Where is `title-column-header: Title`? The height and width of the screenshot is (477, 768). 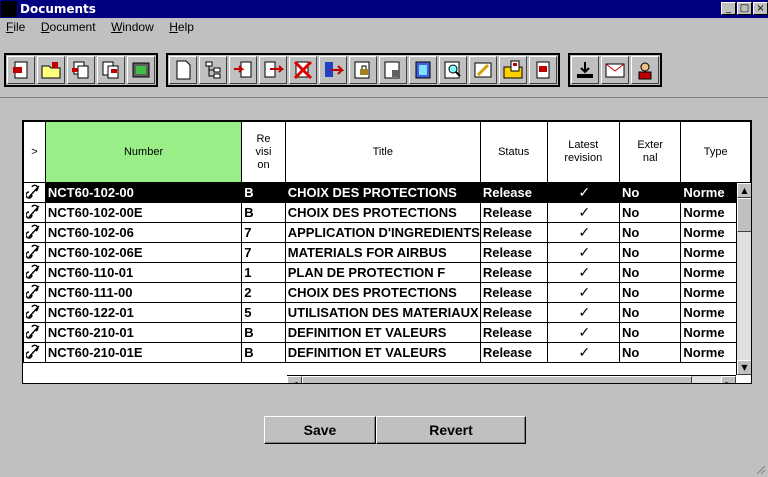
title-column-header: Title is located at coordinates (382, 152).